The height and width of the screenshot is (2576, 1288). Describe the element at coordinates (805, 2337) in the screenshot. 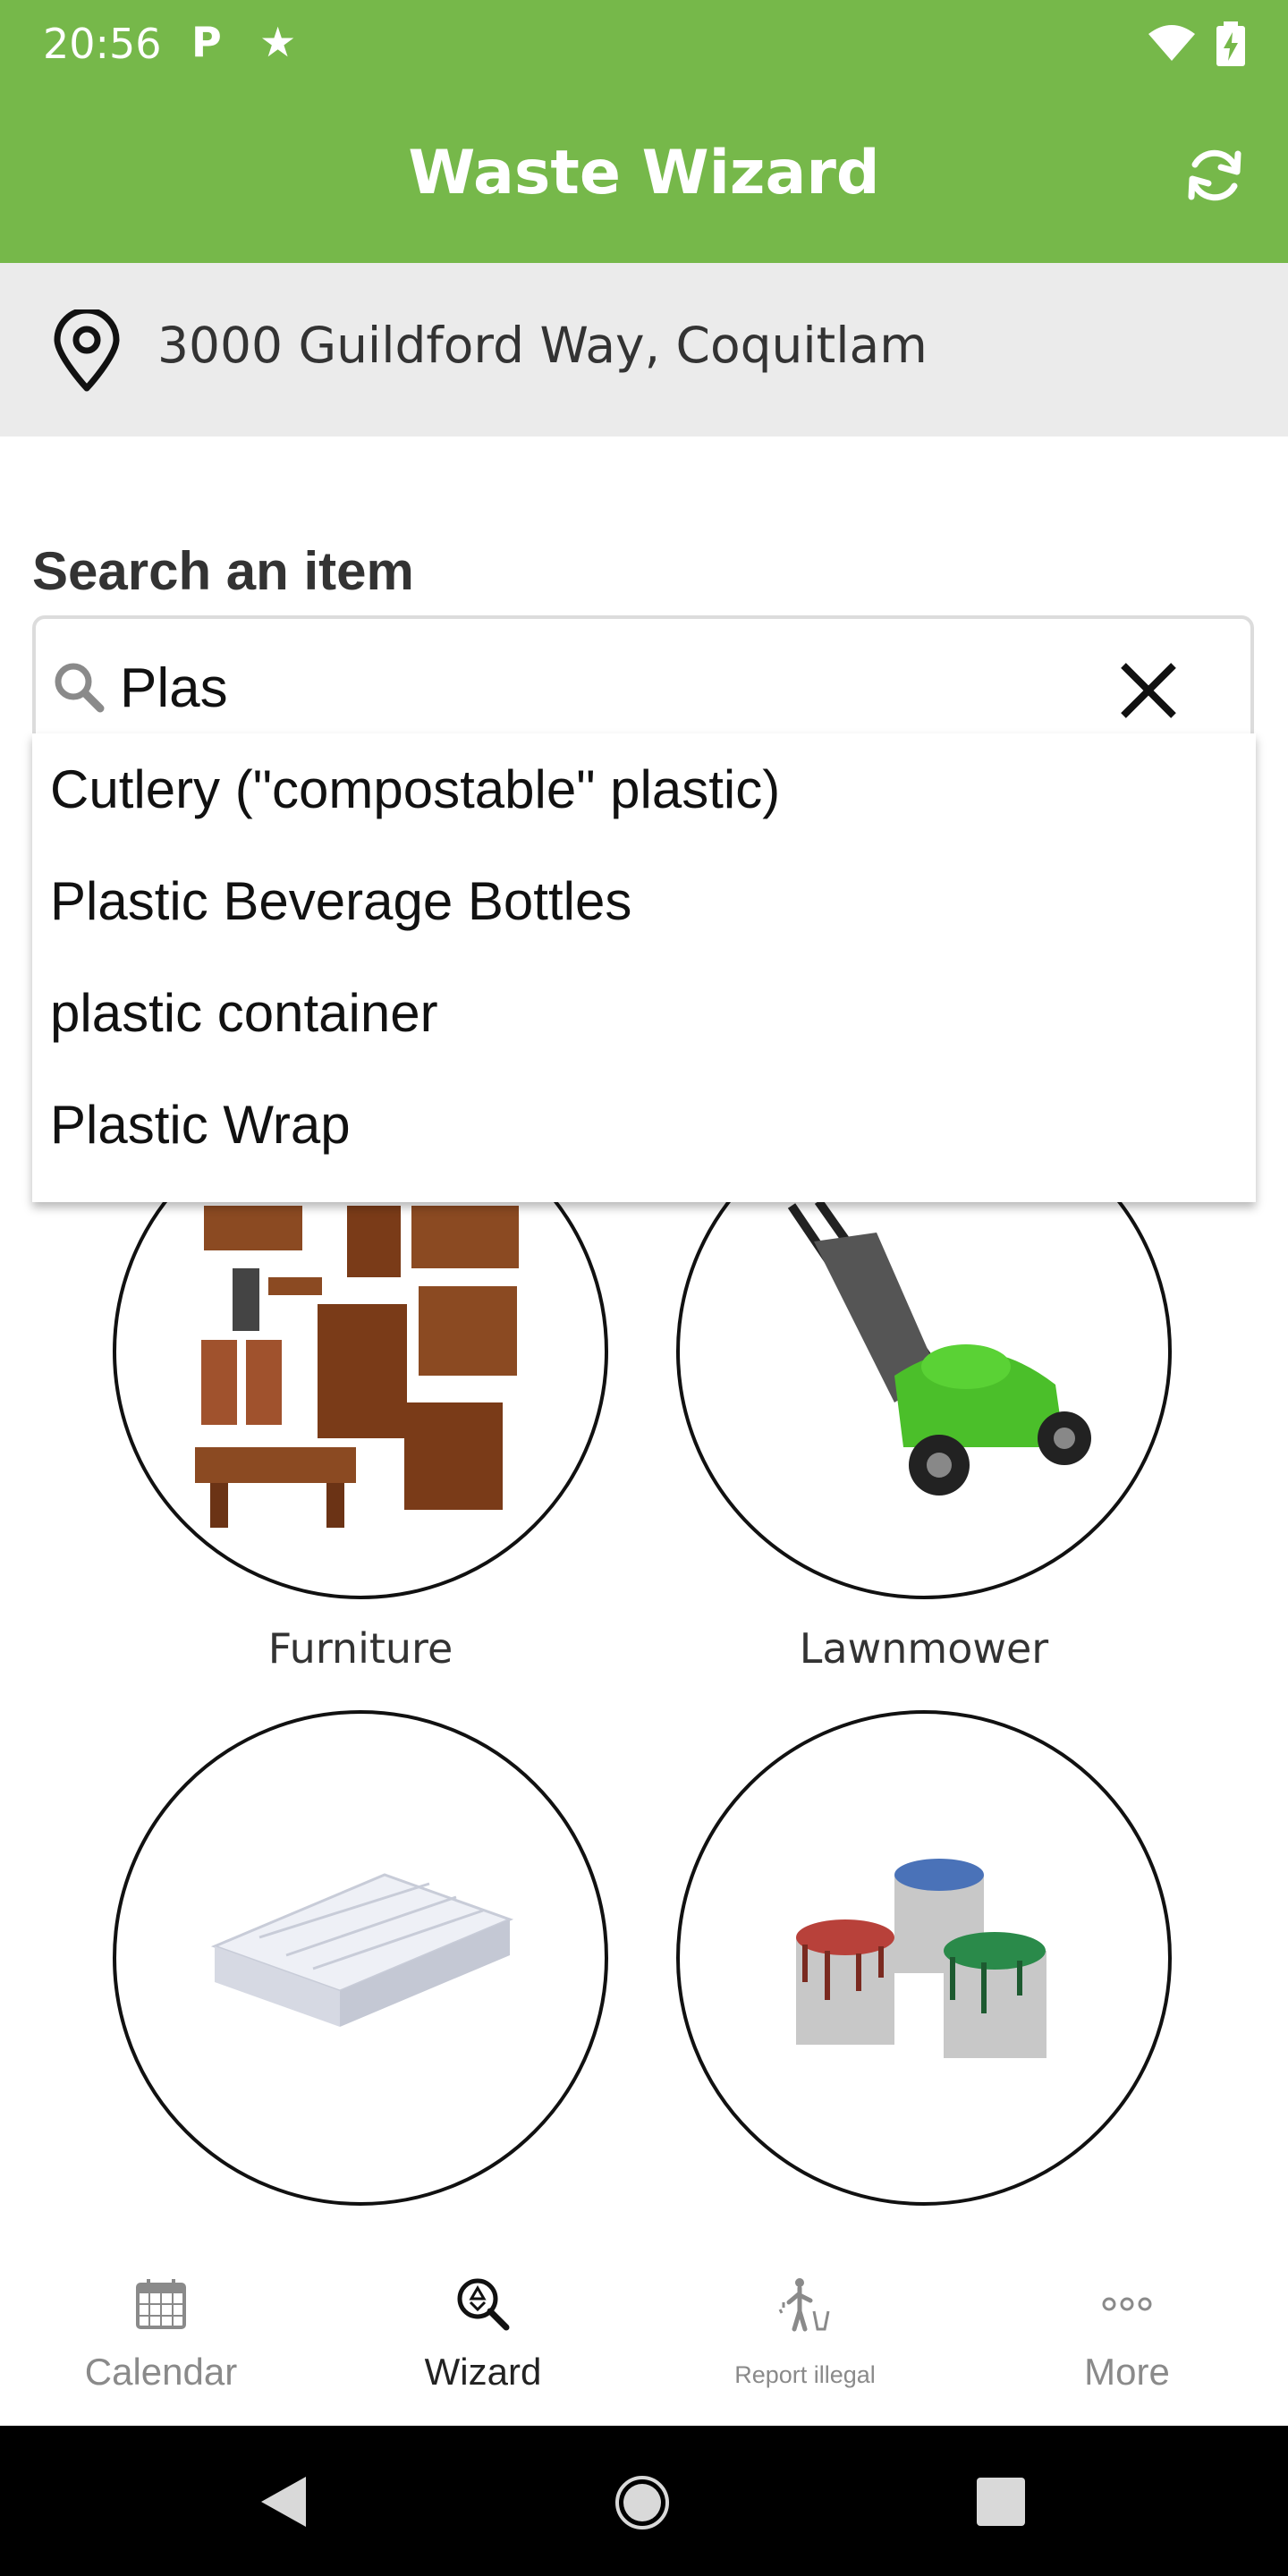

I see `nav-report-illegal: Report illegal` at that location.